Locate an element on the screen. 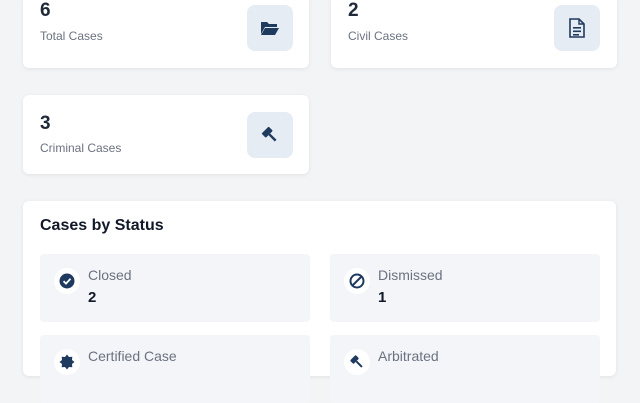  status-tile-closed: Closed 2 is located at coordinates (175, 288).